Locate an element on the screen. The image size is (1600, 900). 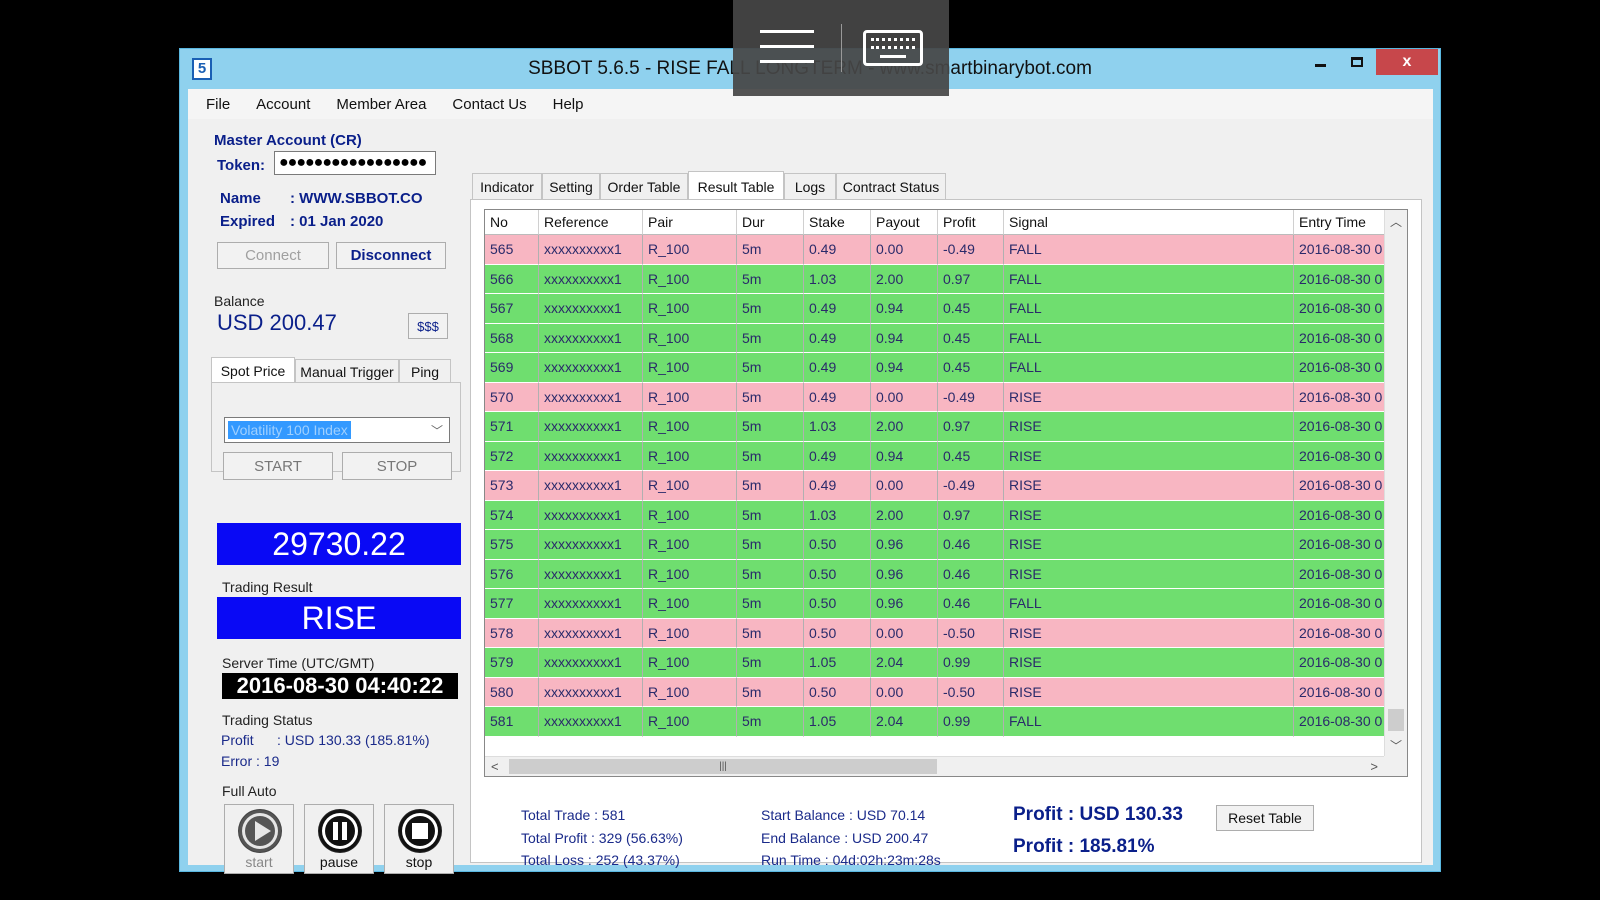
tab-result-table: Result Table is located at coordinates (736, 186).